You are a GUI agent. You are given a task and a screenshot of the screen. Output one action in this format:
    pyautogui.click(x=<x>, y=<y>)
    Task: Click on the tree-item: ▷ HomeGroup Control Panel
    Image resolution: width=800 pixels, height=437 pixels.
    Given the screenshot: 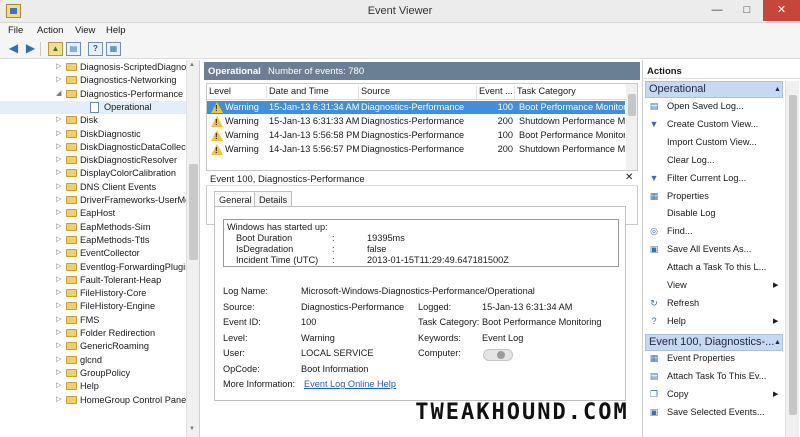 What is the action you would take?
    pyautogui.click(x=94, y=400)
    